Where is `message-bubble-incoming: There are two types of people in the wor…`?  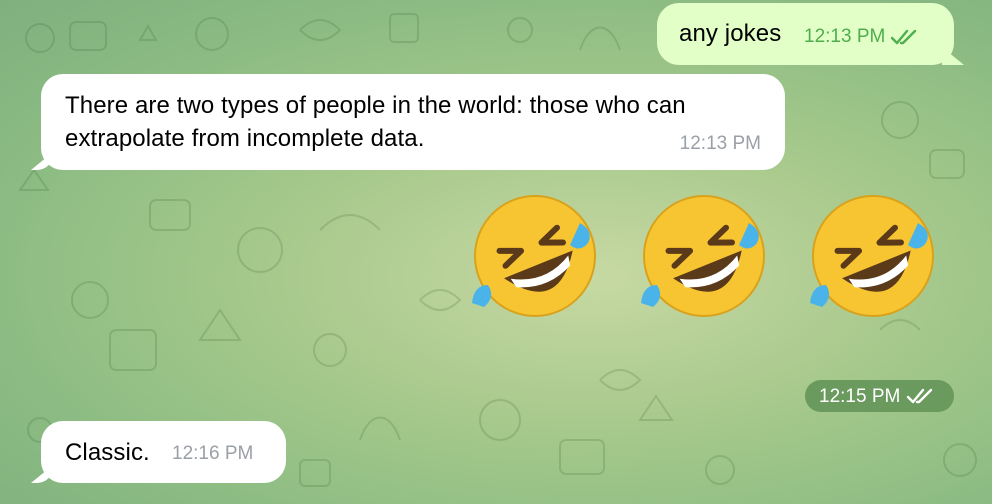
message-bubble-incoming: There are two types of people in the wor… is located at coordinates (413, 122).